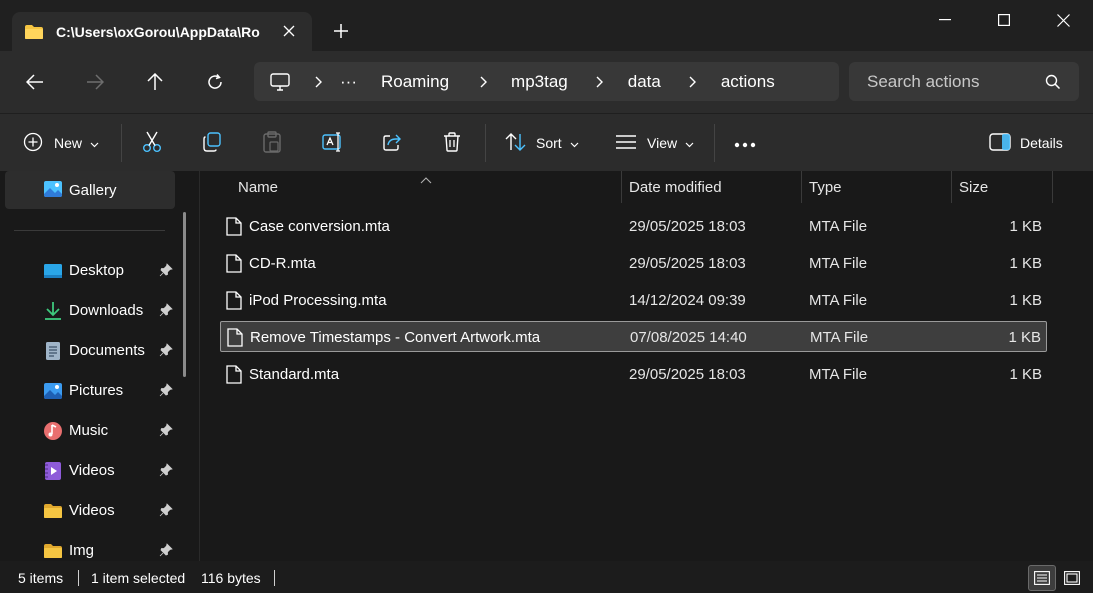 Image resolution: width=1093 pixels, height=593 pixels. I want to click on paste-button, so click(272, 143).